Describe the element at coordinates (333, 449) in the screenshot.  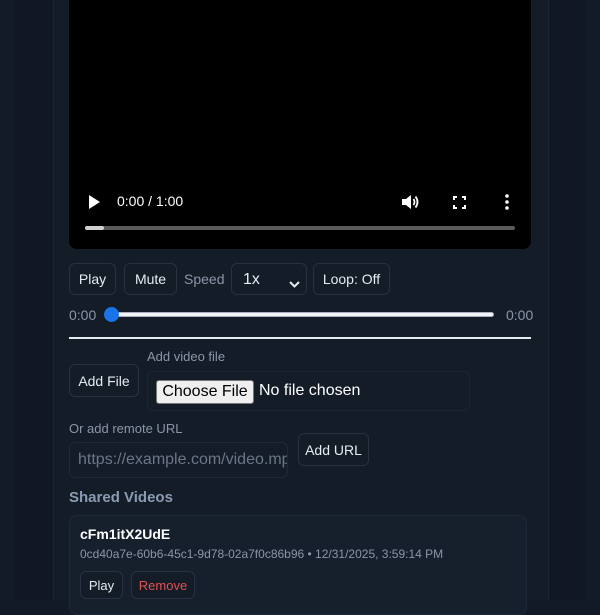
I see `add-url-button: Add URL` at that location.